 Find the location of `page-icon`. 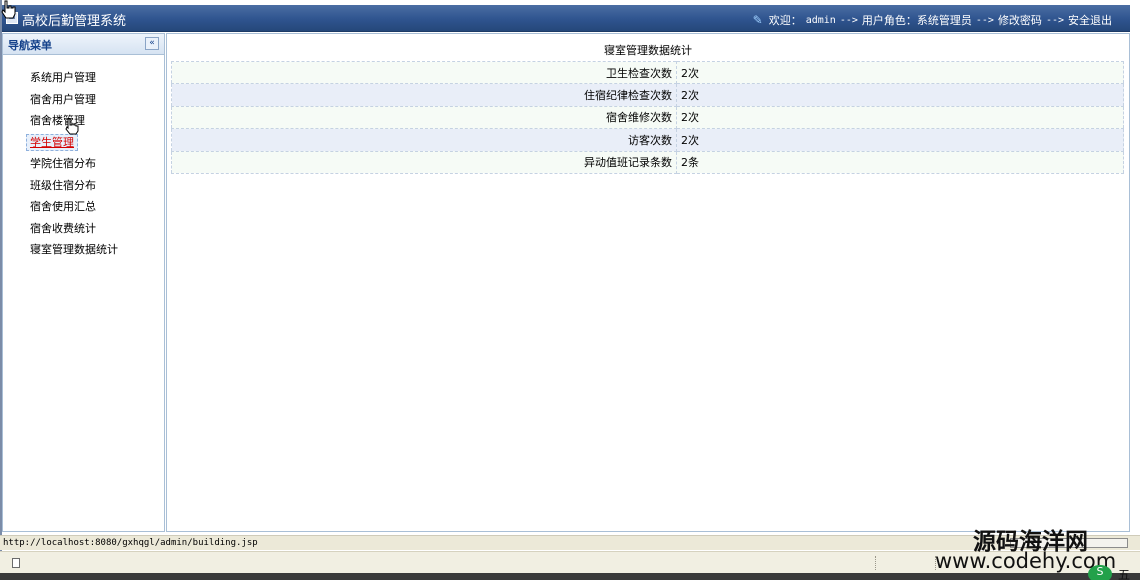

page-icon is located at coordinates (16, 563).